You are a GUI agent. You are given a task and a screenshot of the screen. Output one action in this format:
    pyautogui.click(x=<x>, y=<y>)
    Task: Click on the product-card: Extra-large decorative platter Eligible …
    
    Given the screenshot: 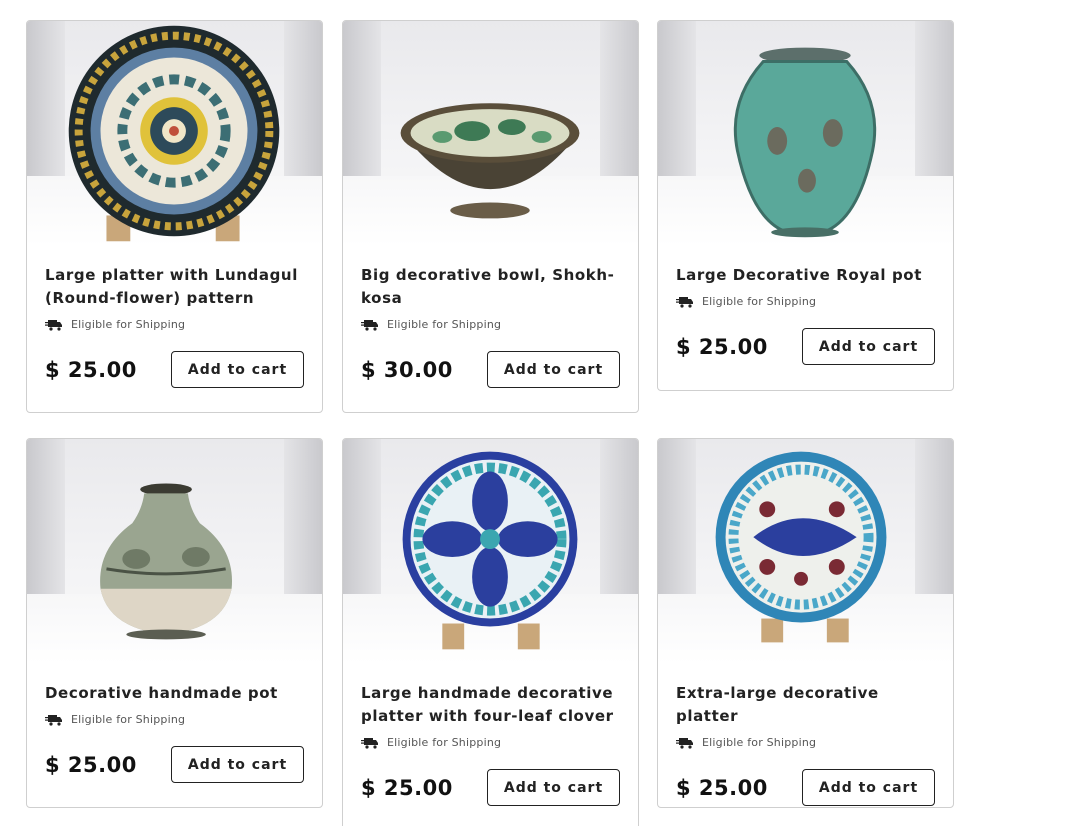 What is the action you would take?
    pyautogui.click(x=805, y=623)
    